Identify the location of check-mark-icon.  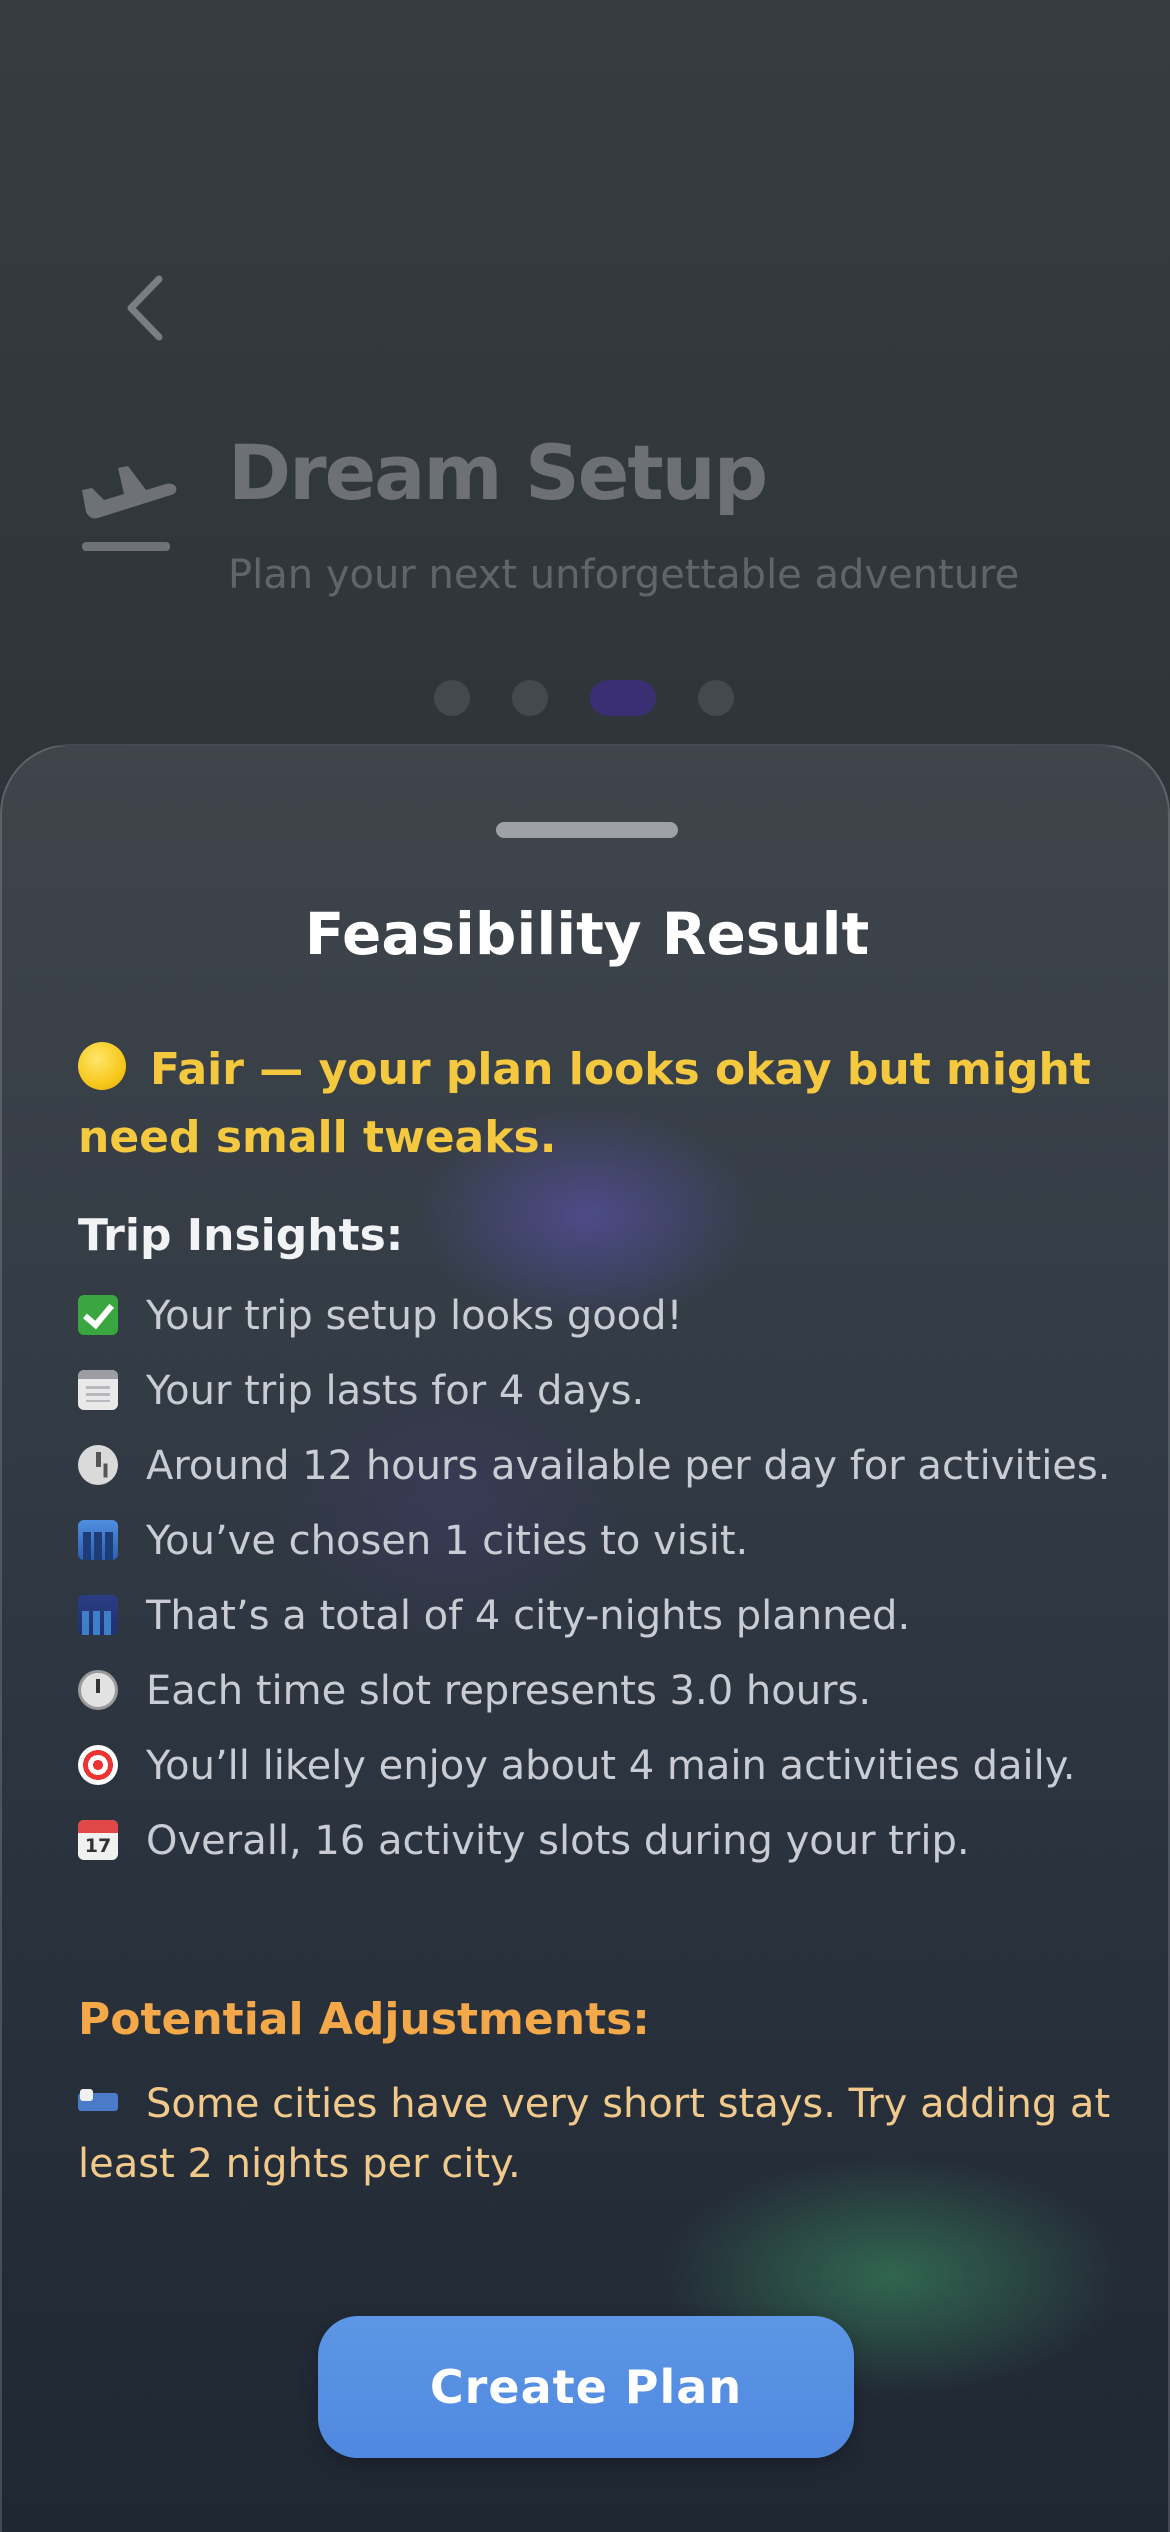
(98, 1315).